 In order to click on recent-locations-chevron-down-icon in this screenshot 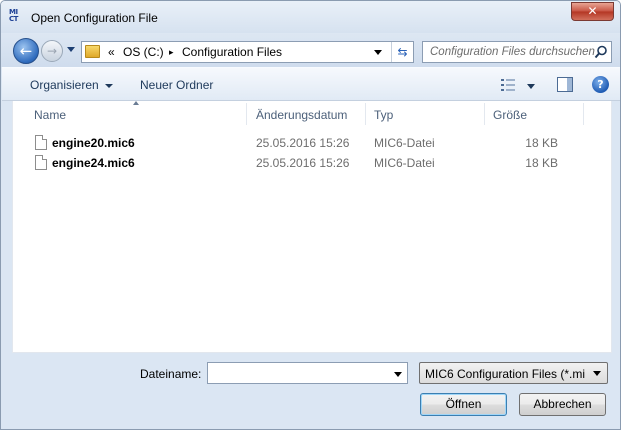, I will do `click(71, 49)`.